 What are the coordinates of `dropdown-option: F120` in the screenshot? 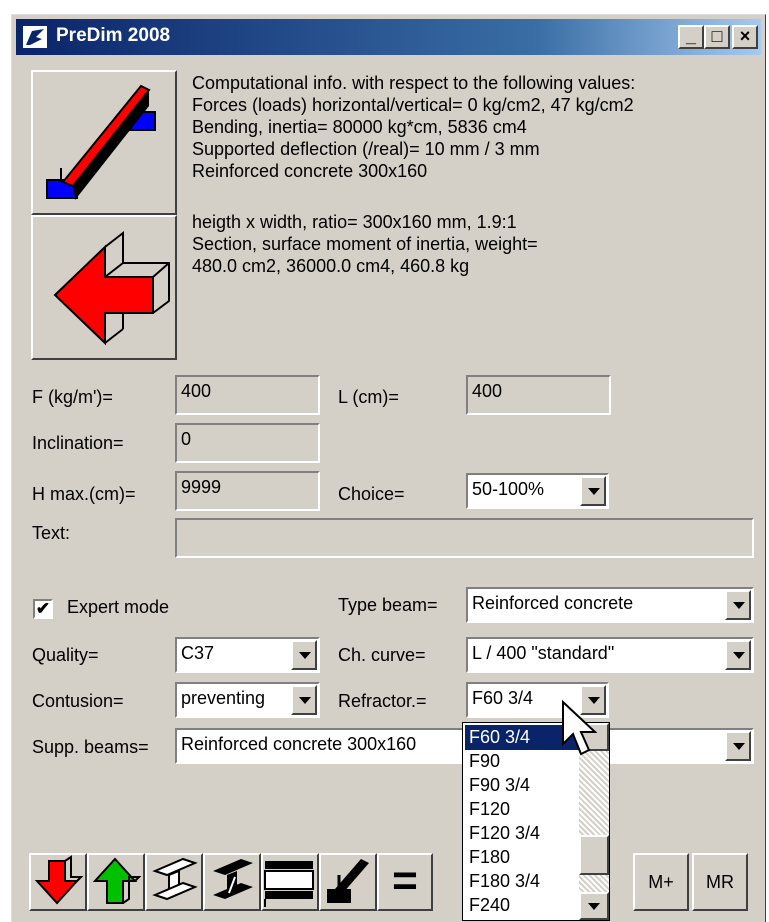 It's located at (522, 809).